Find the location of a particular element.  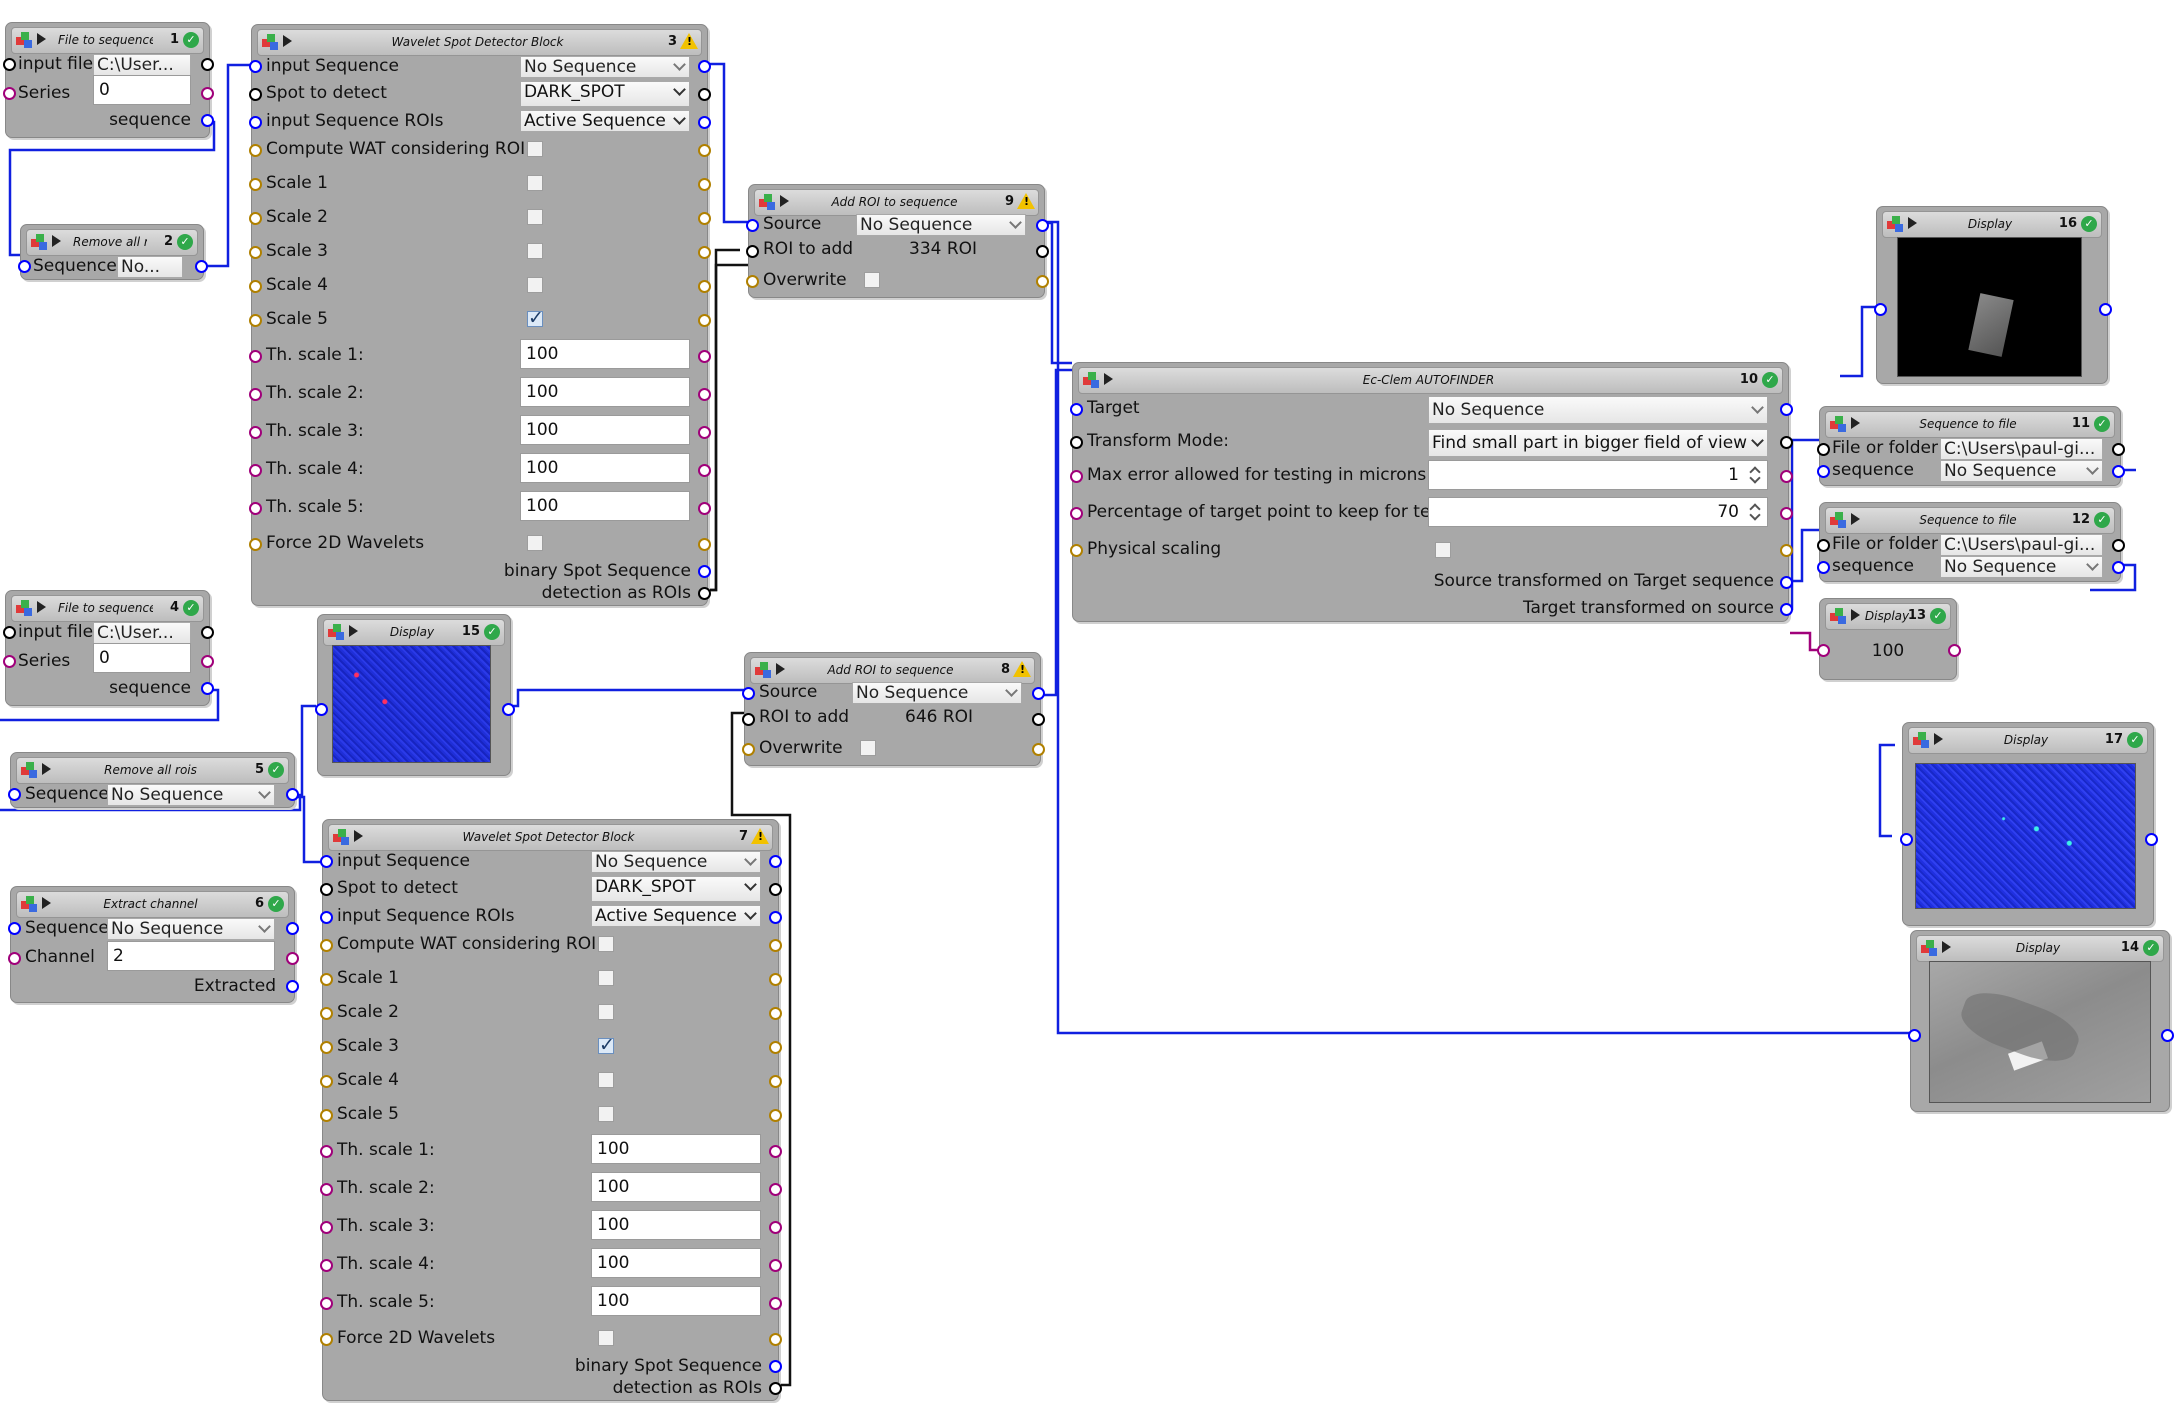

block-header: File to sequence 4 ✓ is located at coordinates (107, 608).